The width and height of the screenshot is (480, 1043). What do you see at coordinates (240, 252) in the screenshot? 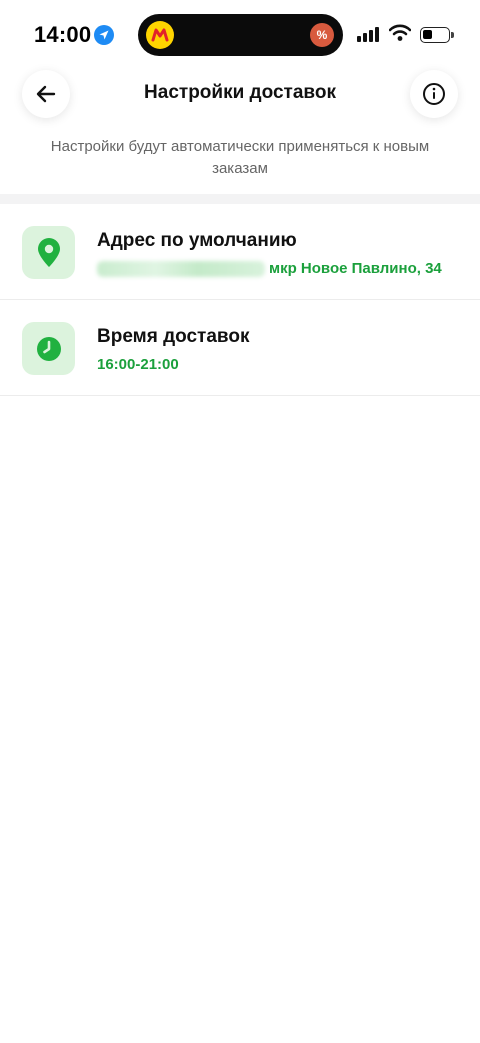
I see `default-address-row: Адрес по умолчанию мкр Новое Павлино, 34` at bounding box center [240, 252].